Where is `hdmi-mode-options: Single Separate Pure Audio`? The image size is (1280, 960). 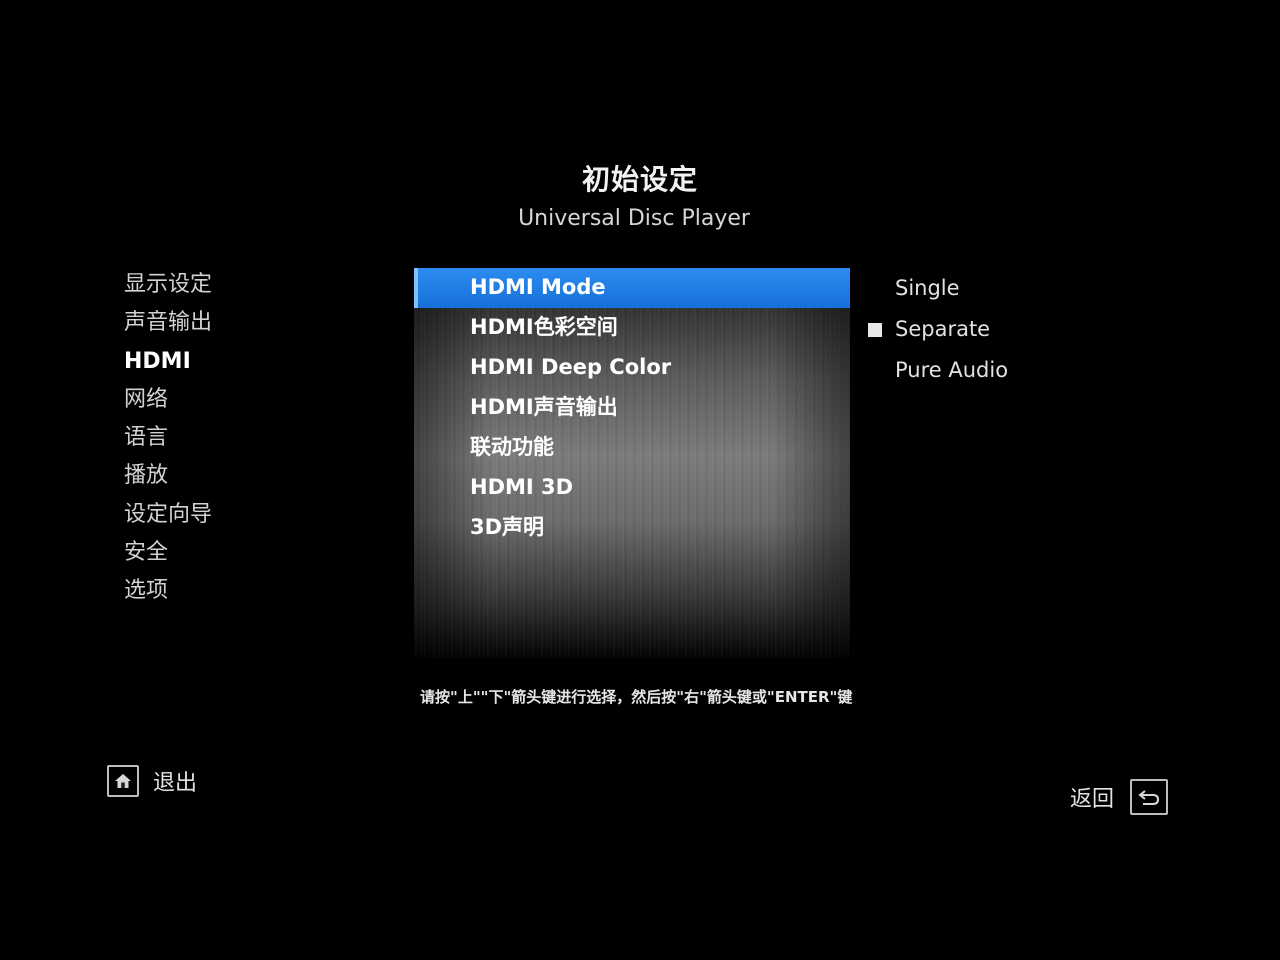 hdmi-mode-options: Single Separate Pure Audio is located at coordinates (937, 329).